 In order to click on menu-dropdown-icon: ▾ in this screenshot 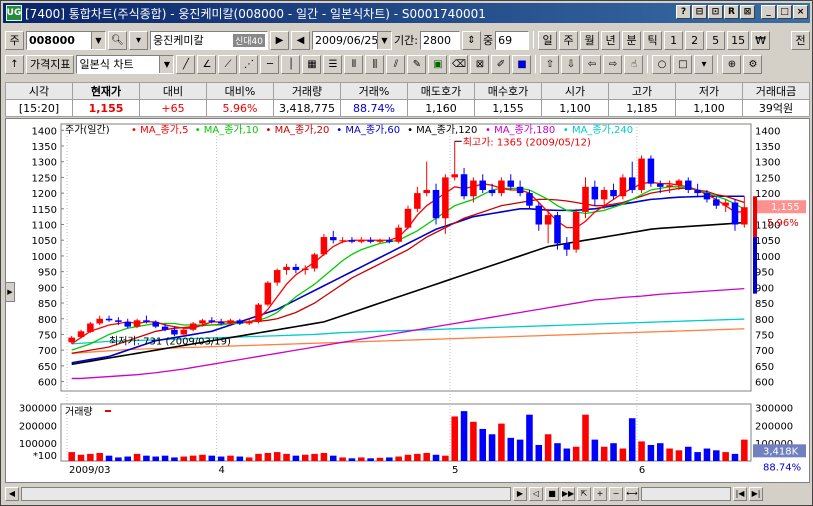, I will do `click(704, 64)`.